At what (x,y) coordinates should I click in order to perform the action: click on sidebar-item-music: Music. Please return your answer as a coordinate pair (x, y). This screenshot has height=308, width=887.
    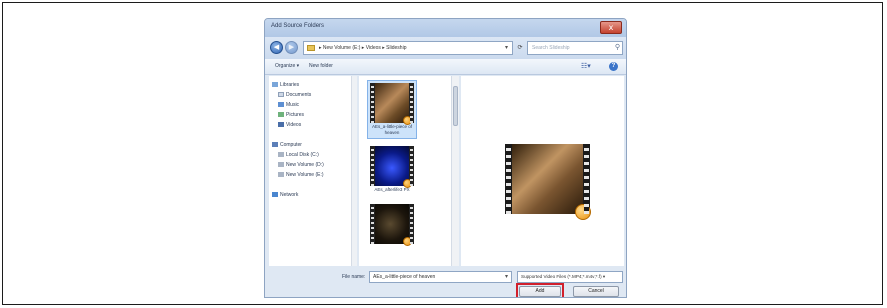
    Looking at the image, I should click on (288, 105).